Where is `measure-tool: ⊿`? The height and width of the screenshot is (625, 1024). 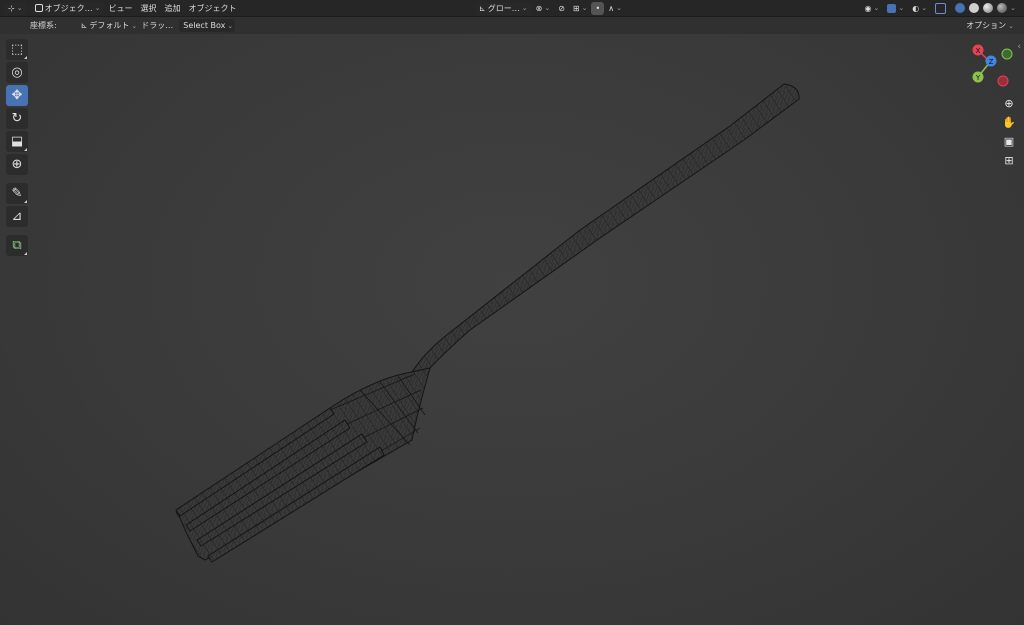
measure-tool: ⊿ is located at coordinates (17, 216).